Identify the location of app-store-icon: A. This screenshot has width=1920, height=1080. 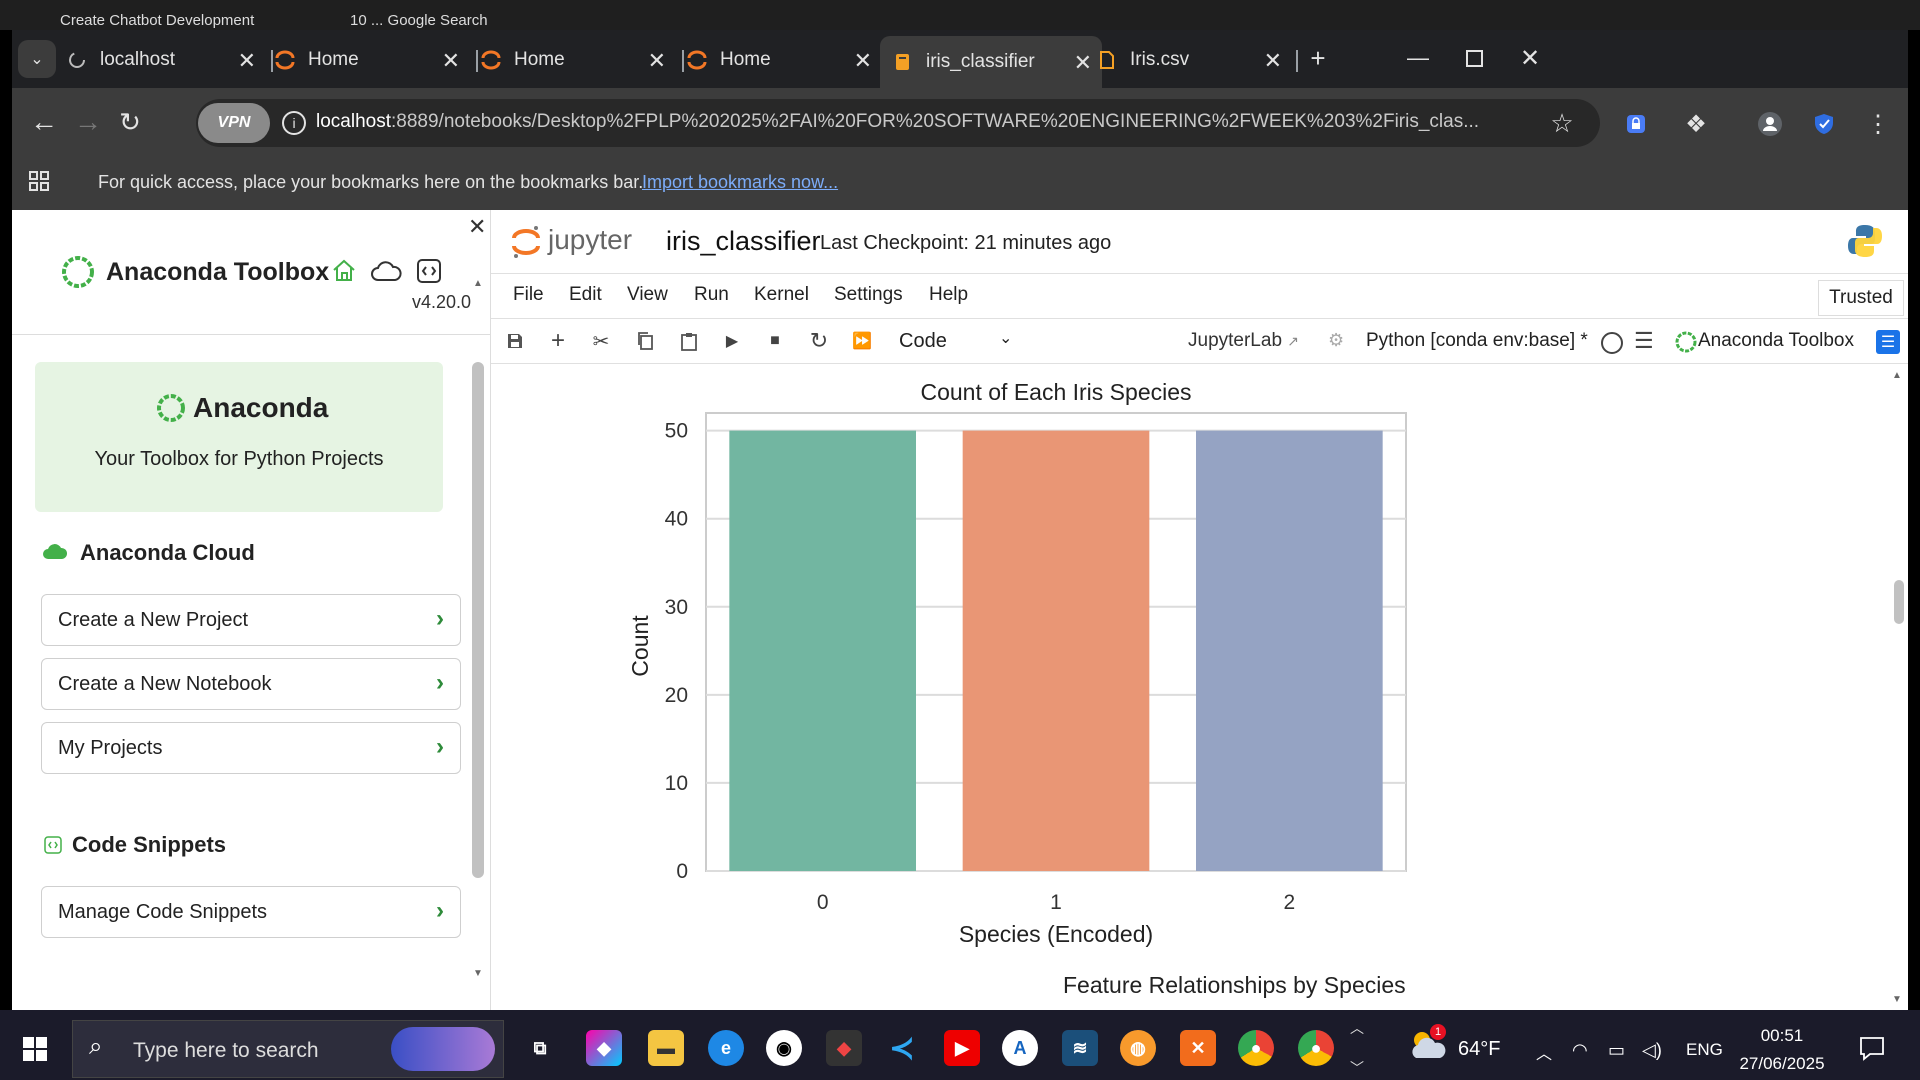
(1020, 1048).